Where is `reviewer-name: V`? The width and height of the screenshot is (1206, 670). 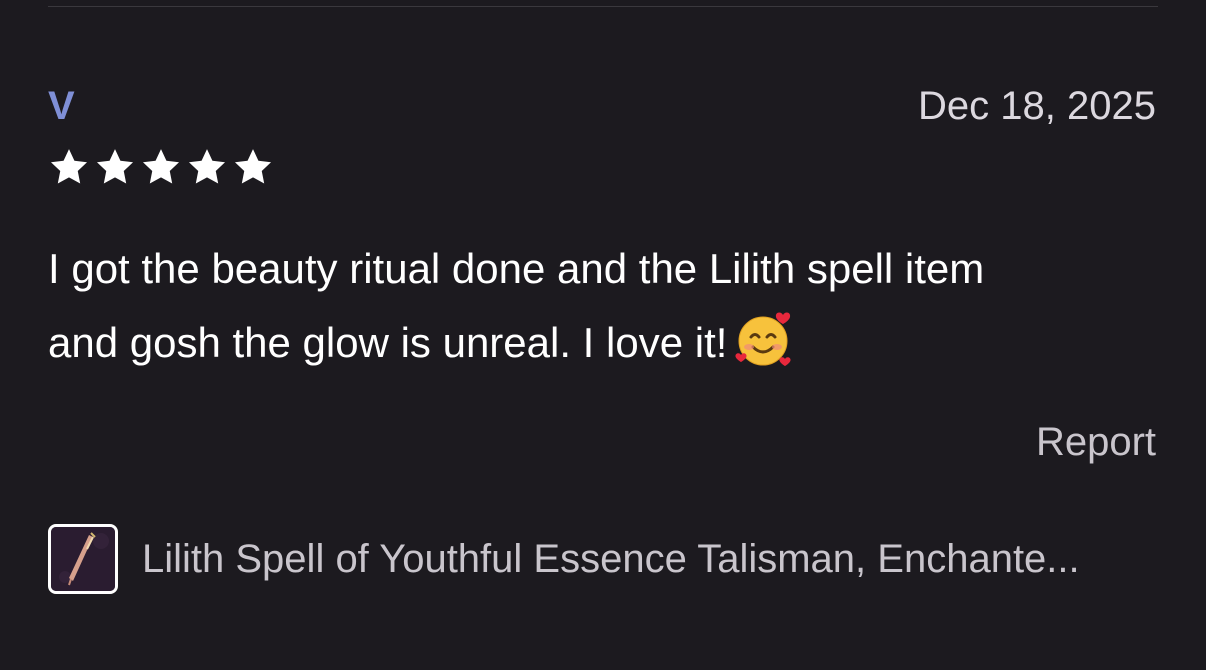 reviewer-name: V is located at coordinates (61, 106).